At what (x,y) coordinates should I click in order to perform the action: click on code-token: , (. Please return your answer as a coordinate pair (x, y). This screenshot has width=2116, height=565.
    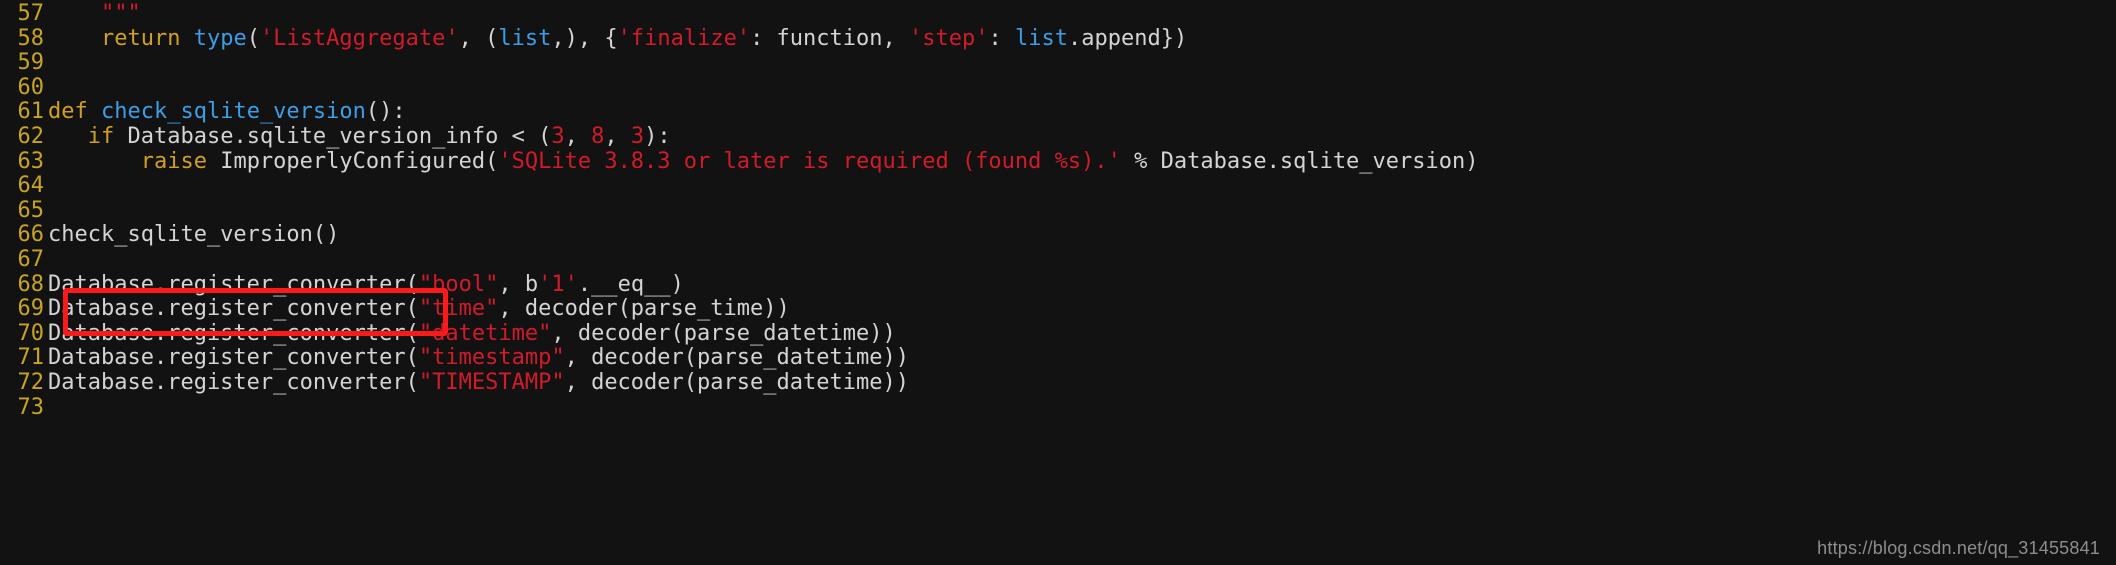
    Looking at the image, I should click on (478, 38).